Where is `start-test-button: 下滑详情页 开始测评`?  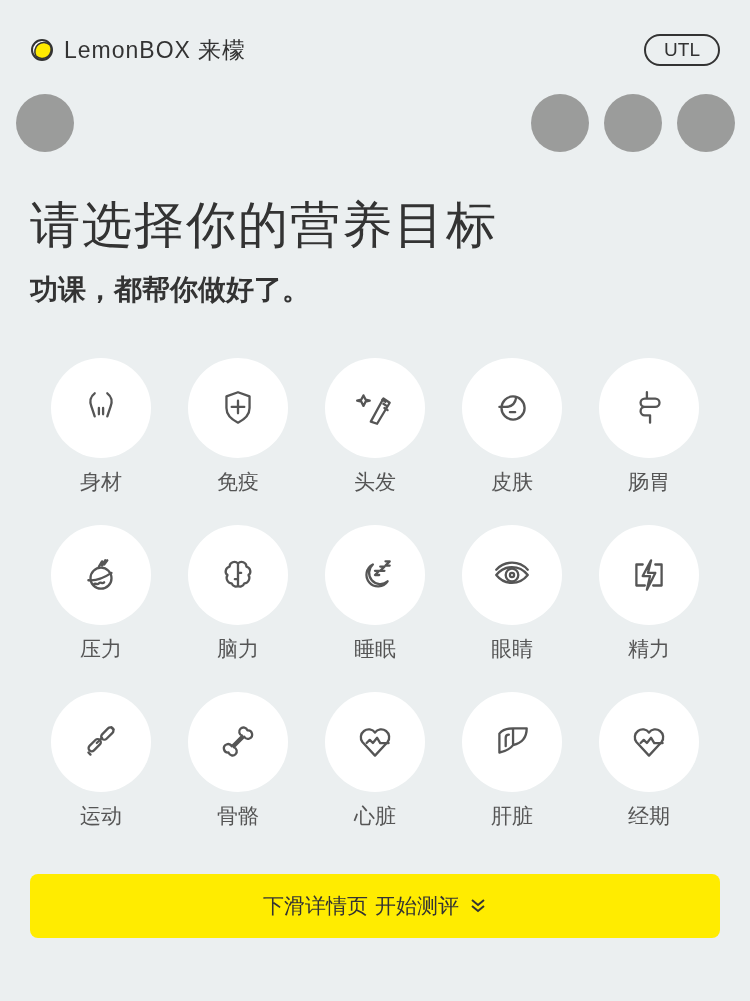
start-test-button: 下滑详情页 开始测评 is located at coordinates (375, 906).